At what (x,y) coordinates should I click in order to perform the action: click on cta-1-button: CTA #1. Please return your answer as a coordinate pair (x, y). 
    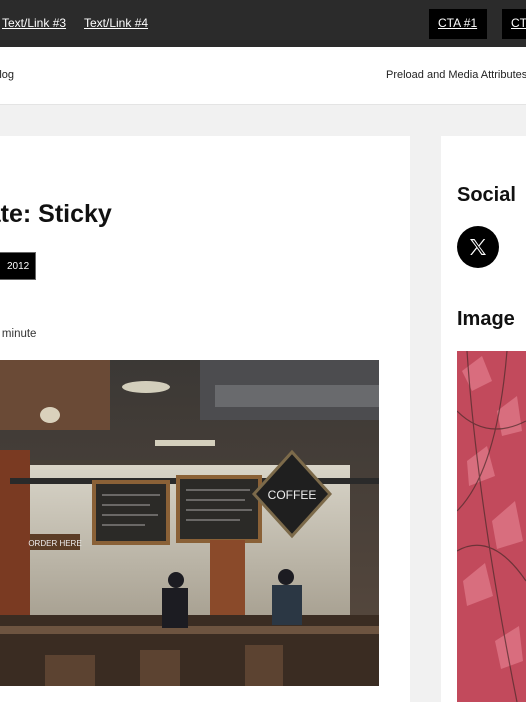
    Looking at the image, I should click on (458, 24).